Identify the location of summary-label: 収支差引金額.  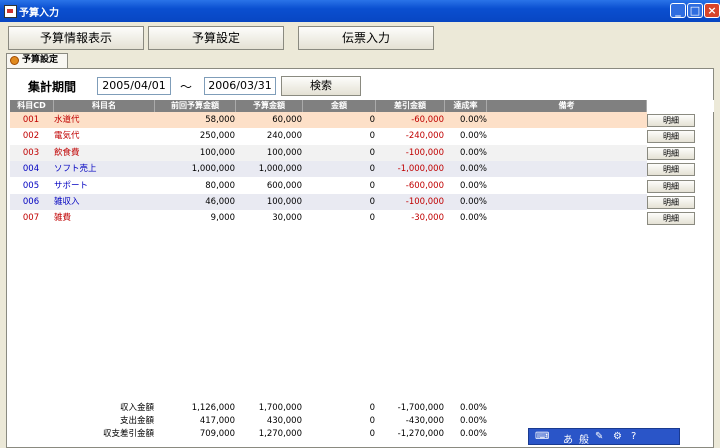
(128, 434).